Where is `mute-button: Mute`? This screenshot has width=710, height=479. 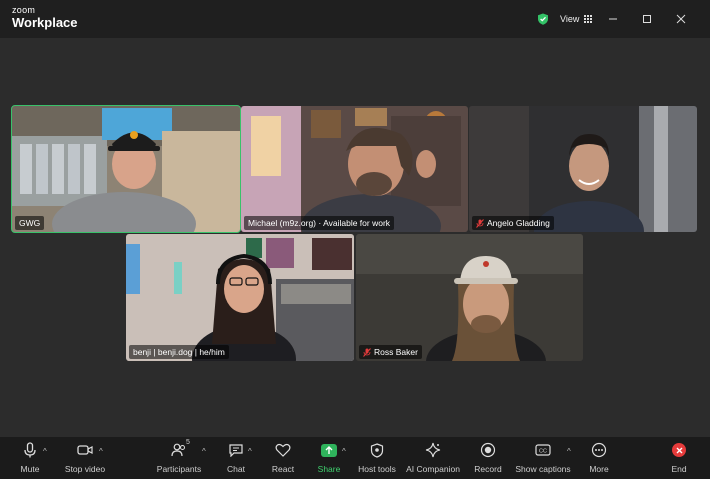
mute-button: Mute is located at coordinates (30, 459).